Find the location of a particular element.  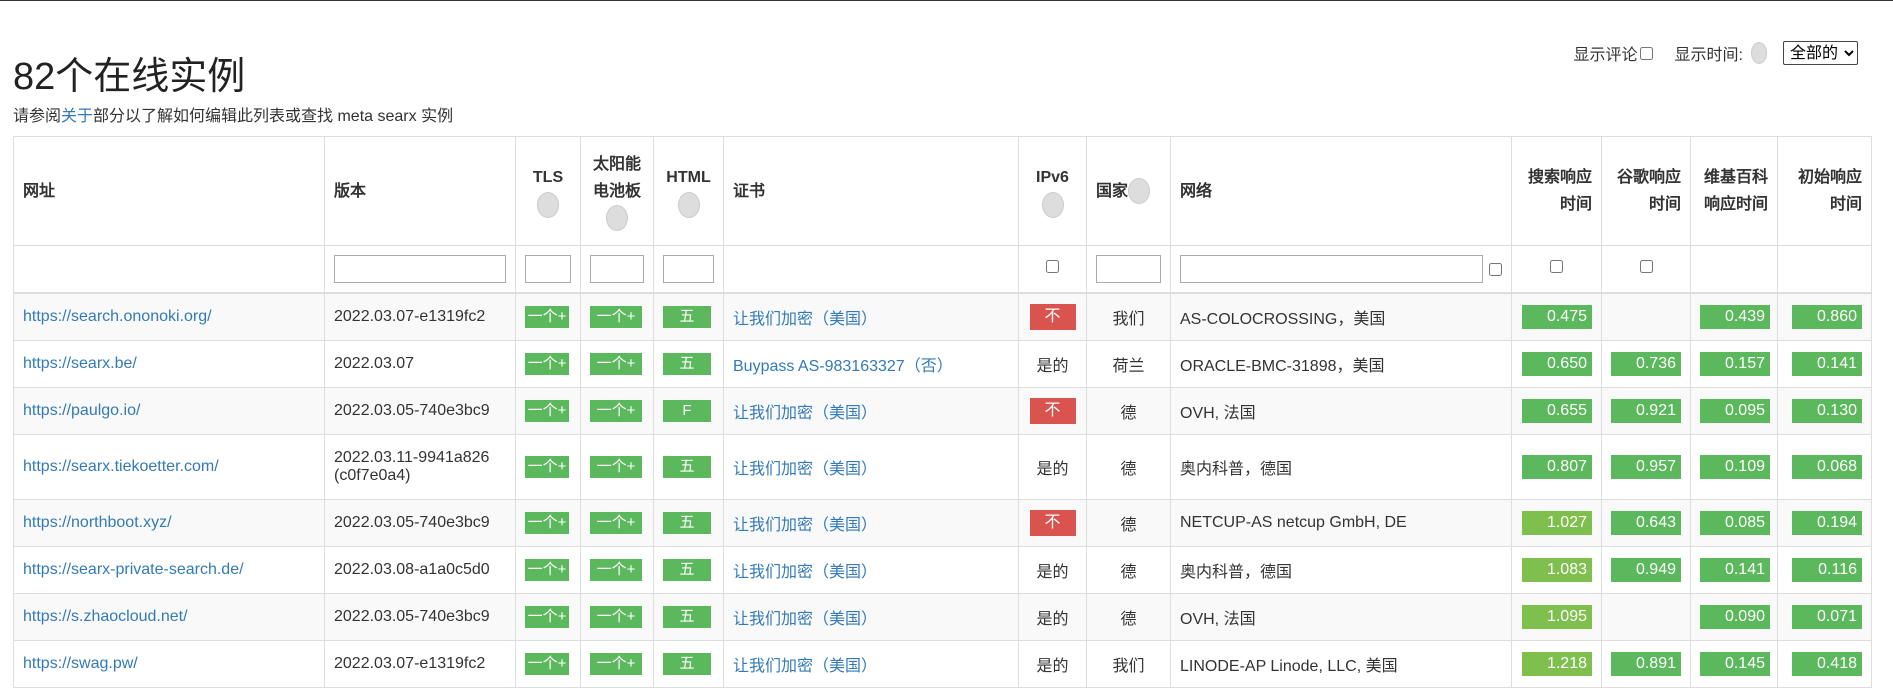

filter-html-input is located at coordinates (688, 269).